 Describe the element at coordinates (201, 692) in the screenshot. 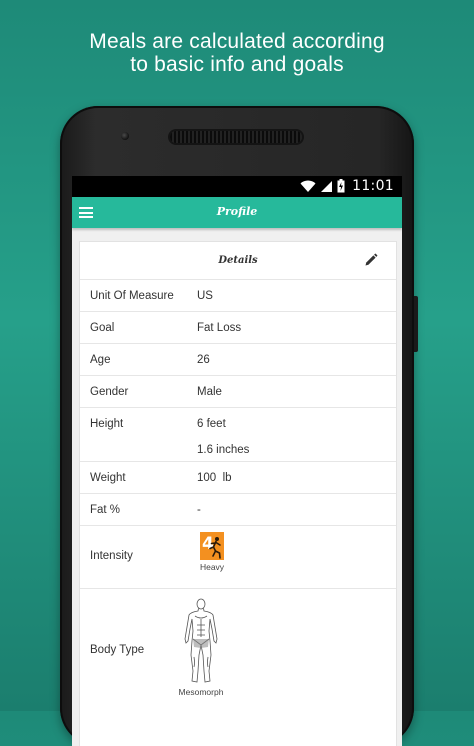

I see `body-type-caption: Mesomorph` at that location.